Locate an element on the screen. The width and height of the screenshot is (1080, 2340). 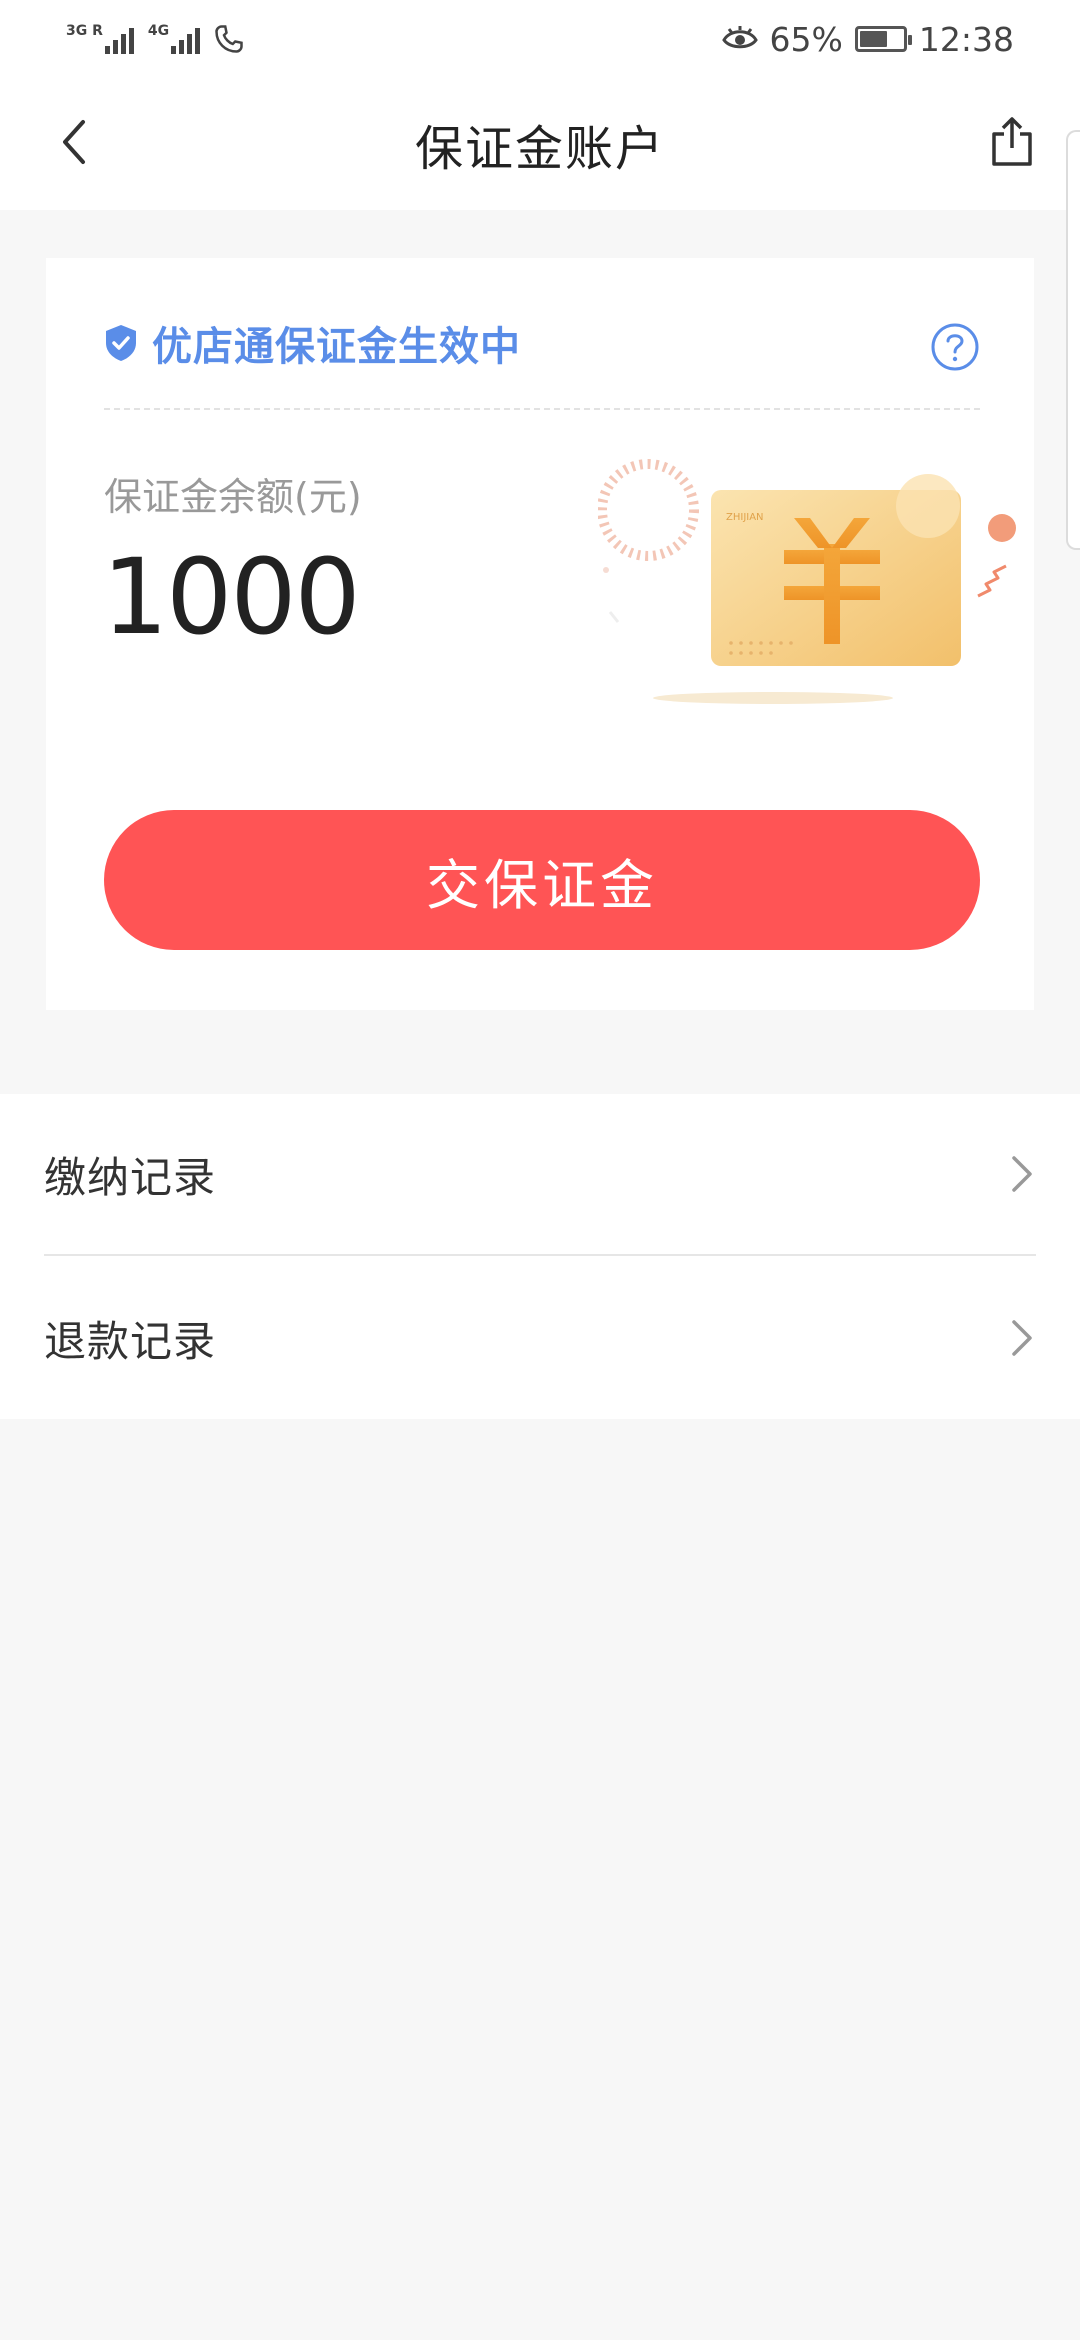
back-arrow-icon is located at coordinates (74, 142).